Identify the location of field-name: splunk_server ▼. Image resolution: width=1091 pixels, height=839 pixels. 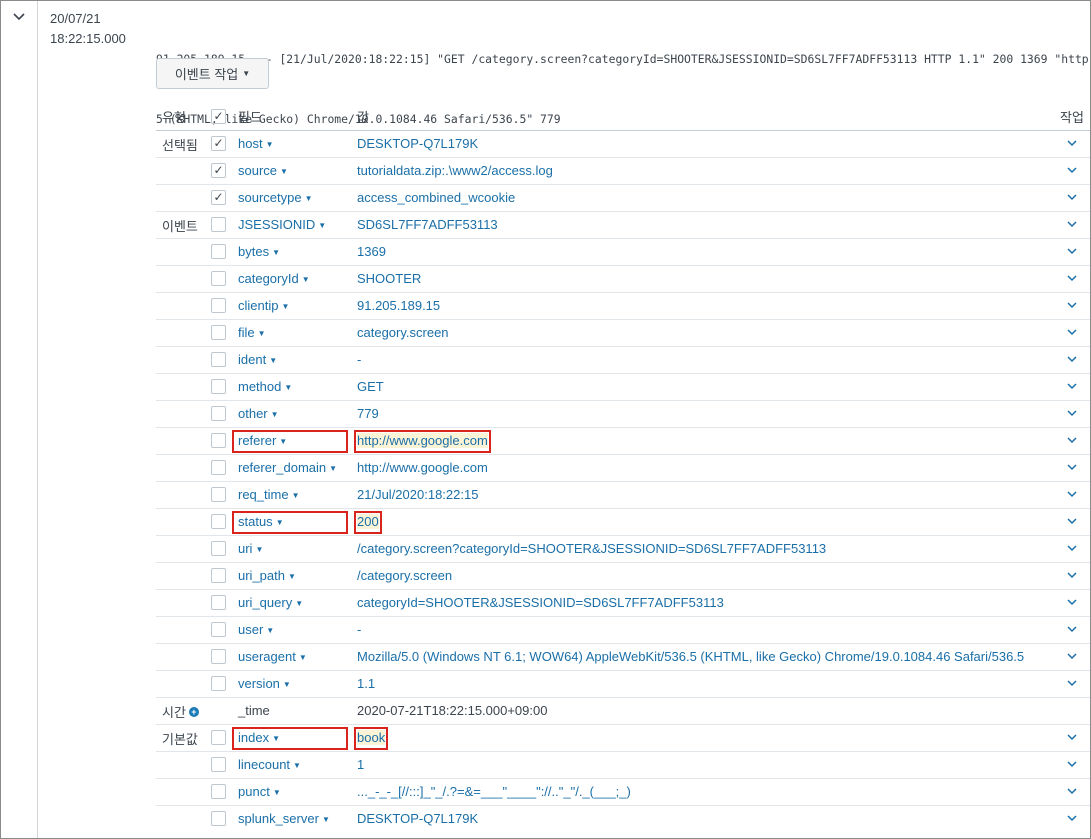
(284, 818).